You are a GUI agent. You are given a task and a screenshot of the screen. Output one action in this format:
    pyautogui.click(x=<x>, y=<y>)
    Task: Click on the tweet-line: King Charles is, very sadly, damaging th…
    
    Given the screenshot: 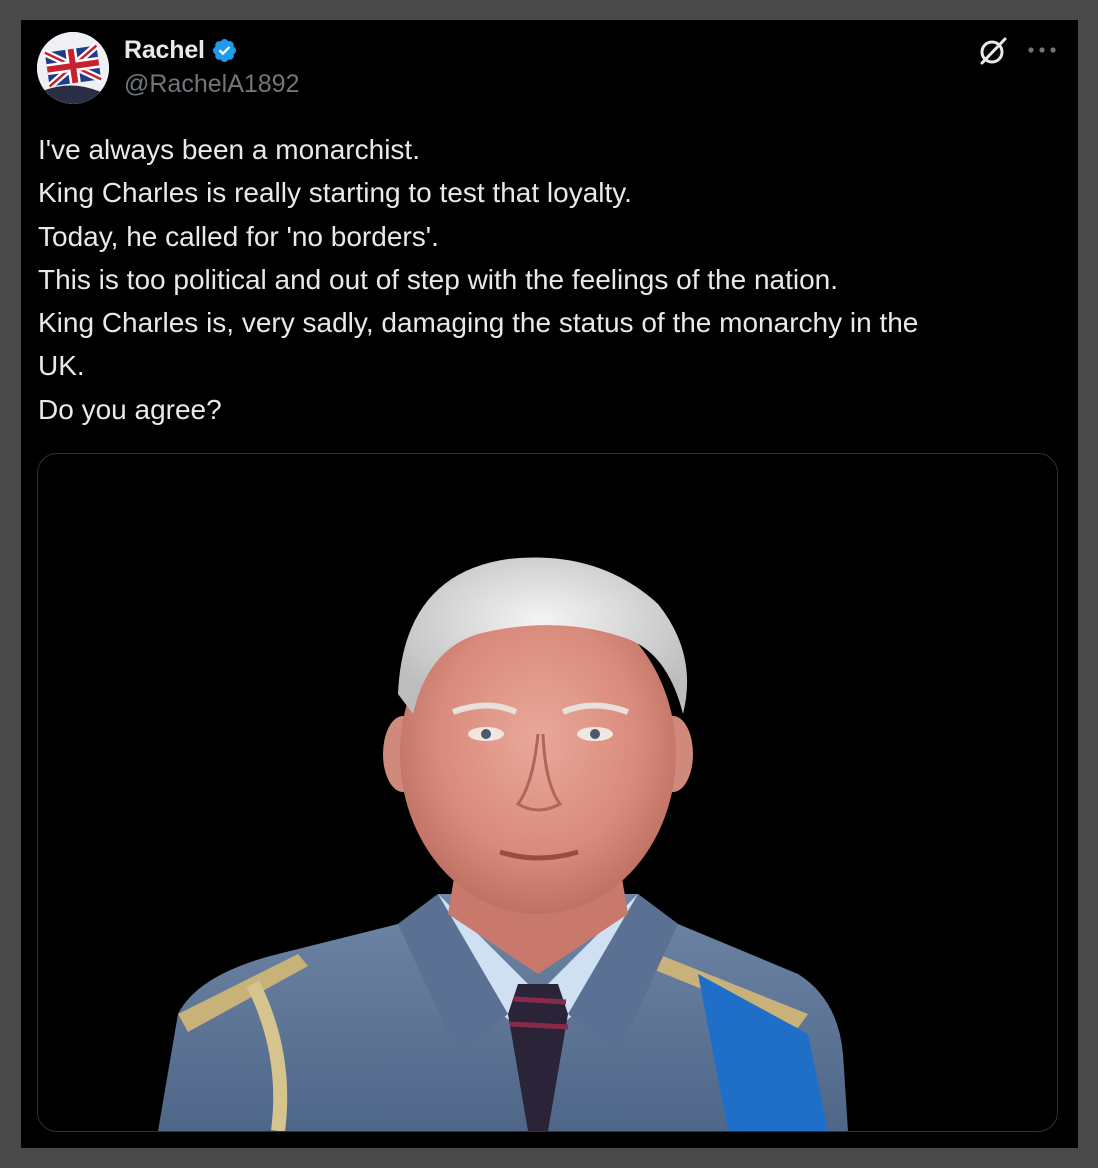 What is the action you would take?
    pyautogui.click(x=478, y=323)
    